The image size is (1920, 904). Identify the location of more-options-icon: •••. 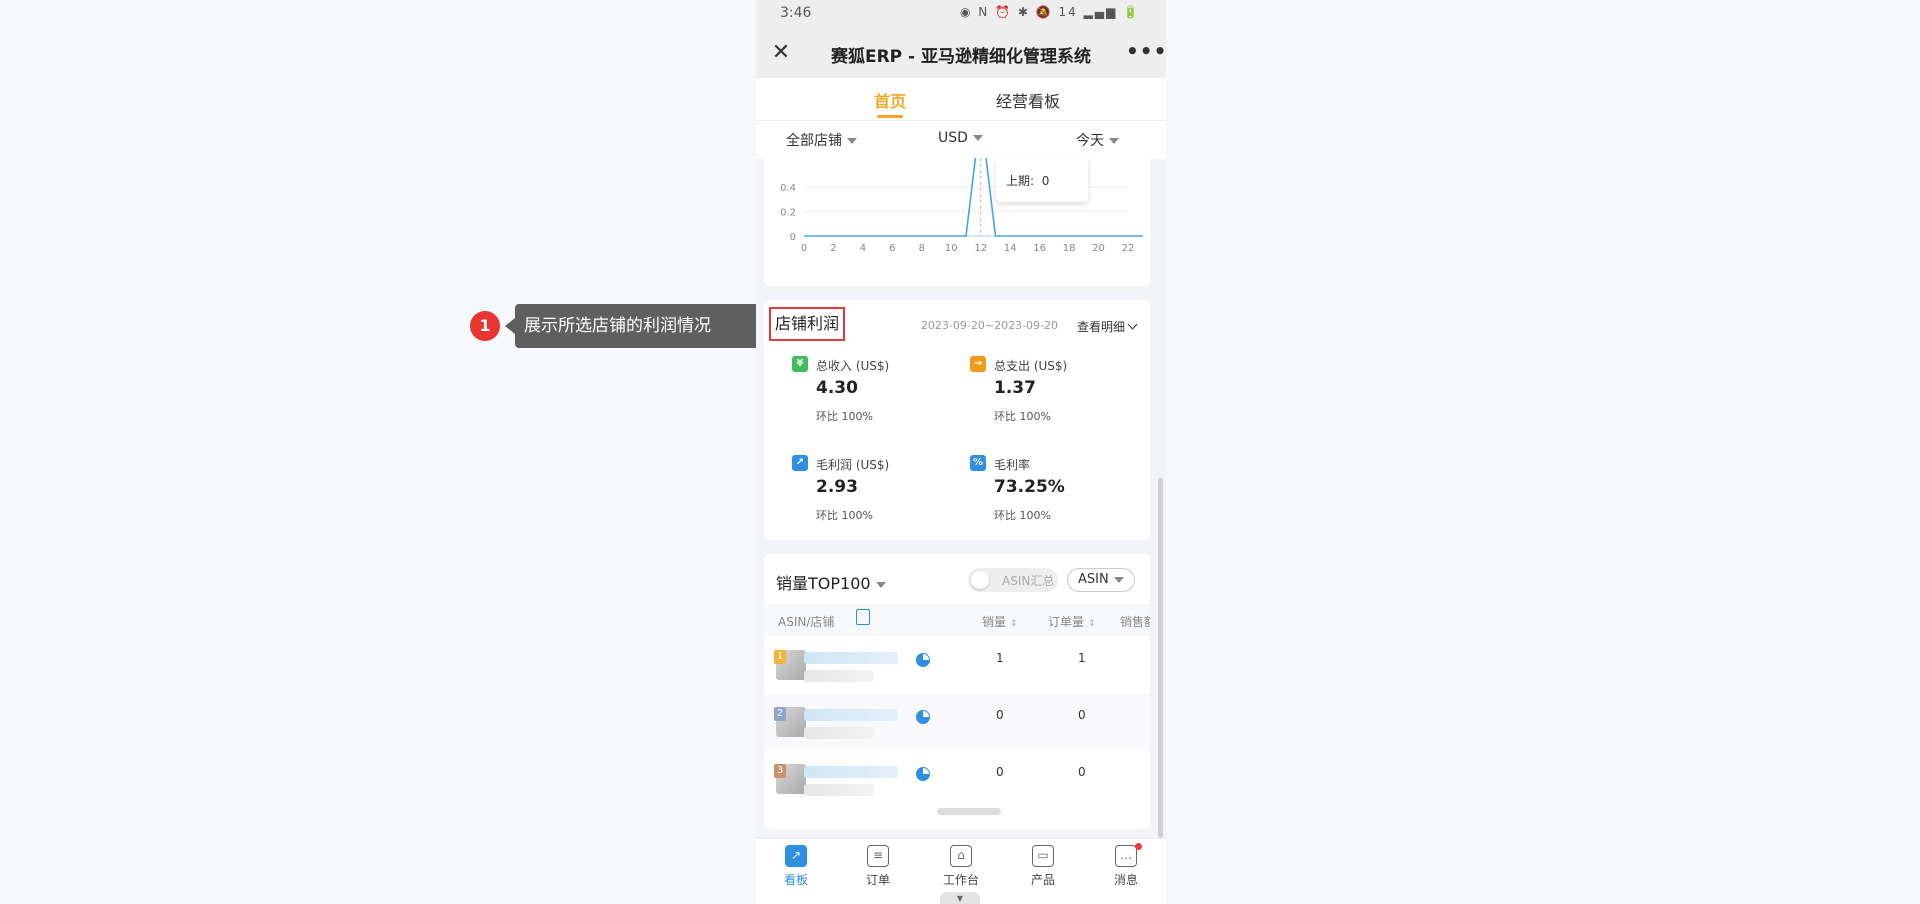
(1146, 53).